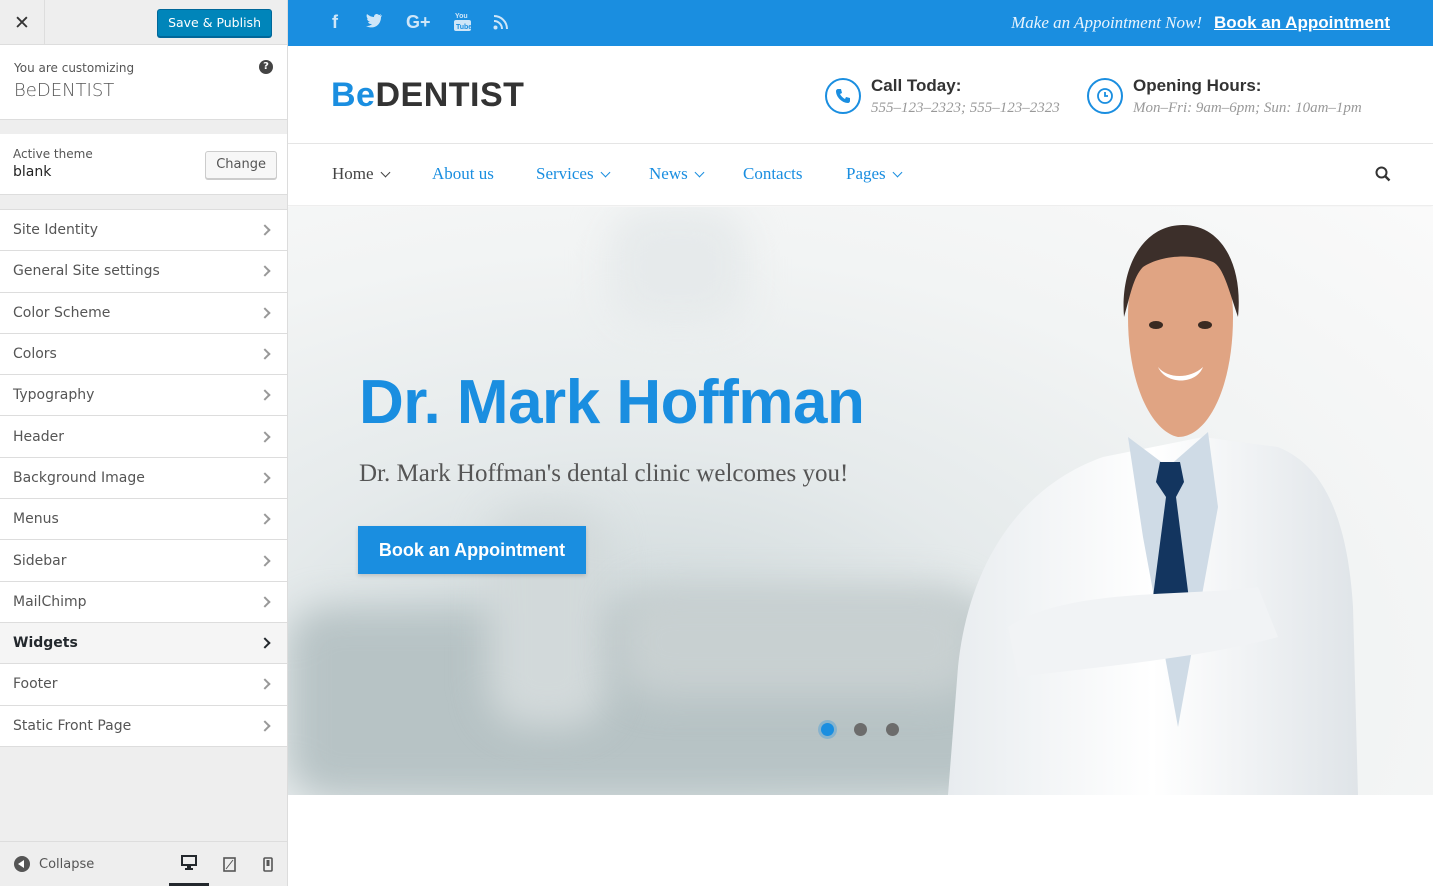  Describe the element at coordinates (55, 230) in the screenshot. I see `section-label: Site Identity` at that location.